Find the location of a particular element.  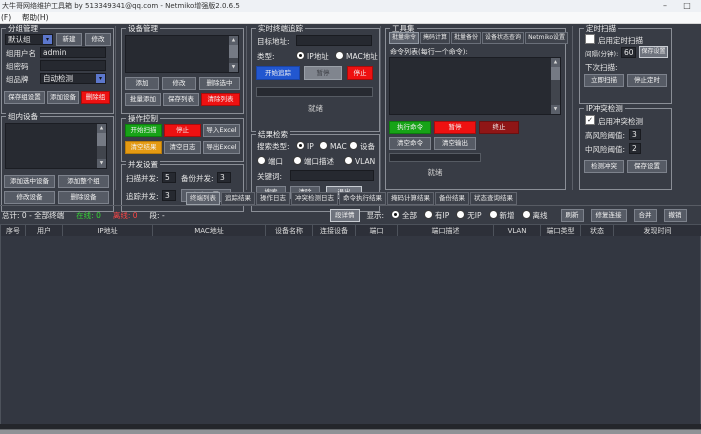

trace-concurrency-input is located at coordinates (169, 195).